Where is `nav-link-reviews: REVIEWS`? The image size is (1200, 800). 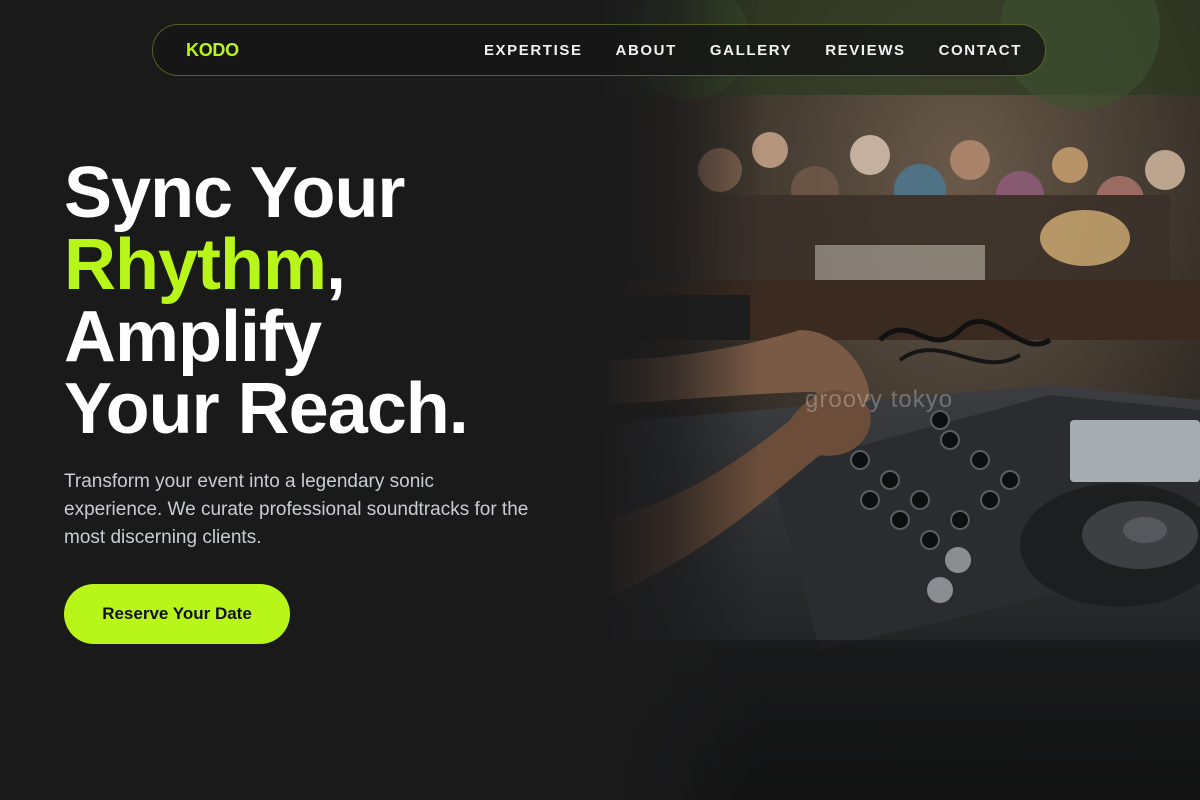 nav-link-reviews: REVIEWS is located at coordinates (865, 50).